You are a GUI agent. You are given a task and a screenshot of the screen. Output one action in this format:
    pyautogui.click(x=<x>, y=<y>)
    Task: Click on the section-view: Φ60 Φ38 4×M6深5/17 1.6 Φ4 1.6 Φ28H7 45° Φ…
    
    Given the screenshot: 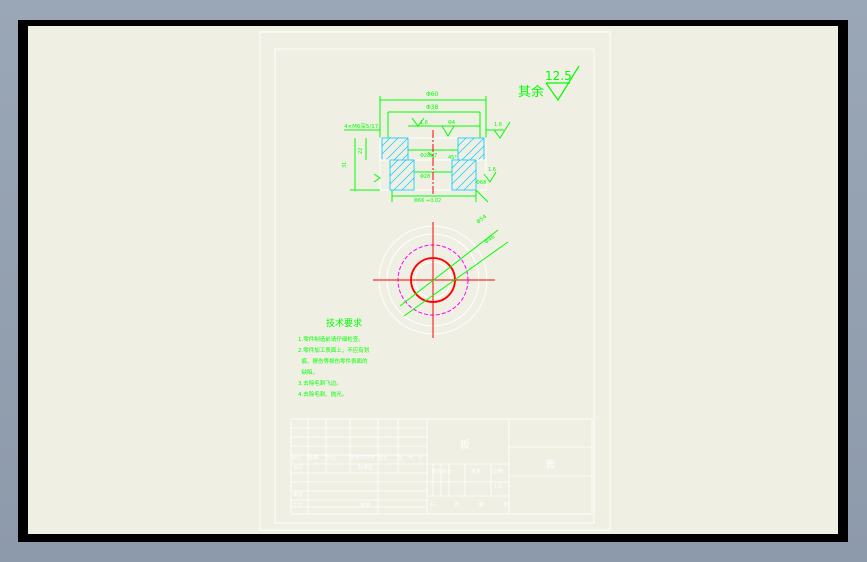 What is the action you would take?
    pyautogui.click(x=426, y=147)
    